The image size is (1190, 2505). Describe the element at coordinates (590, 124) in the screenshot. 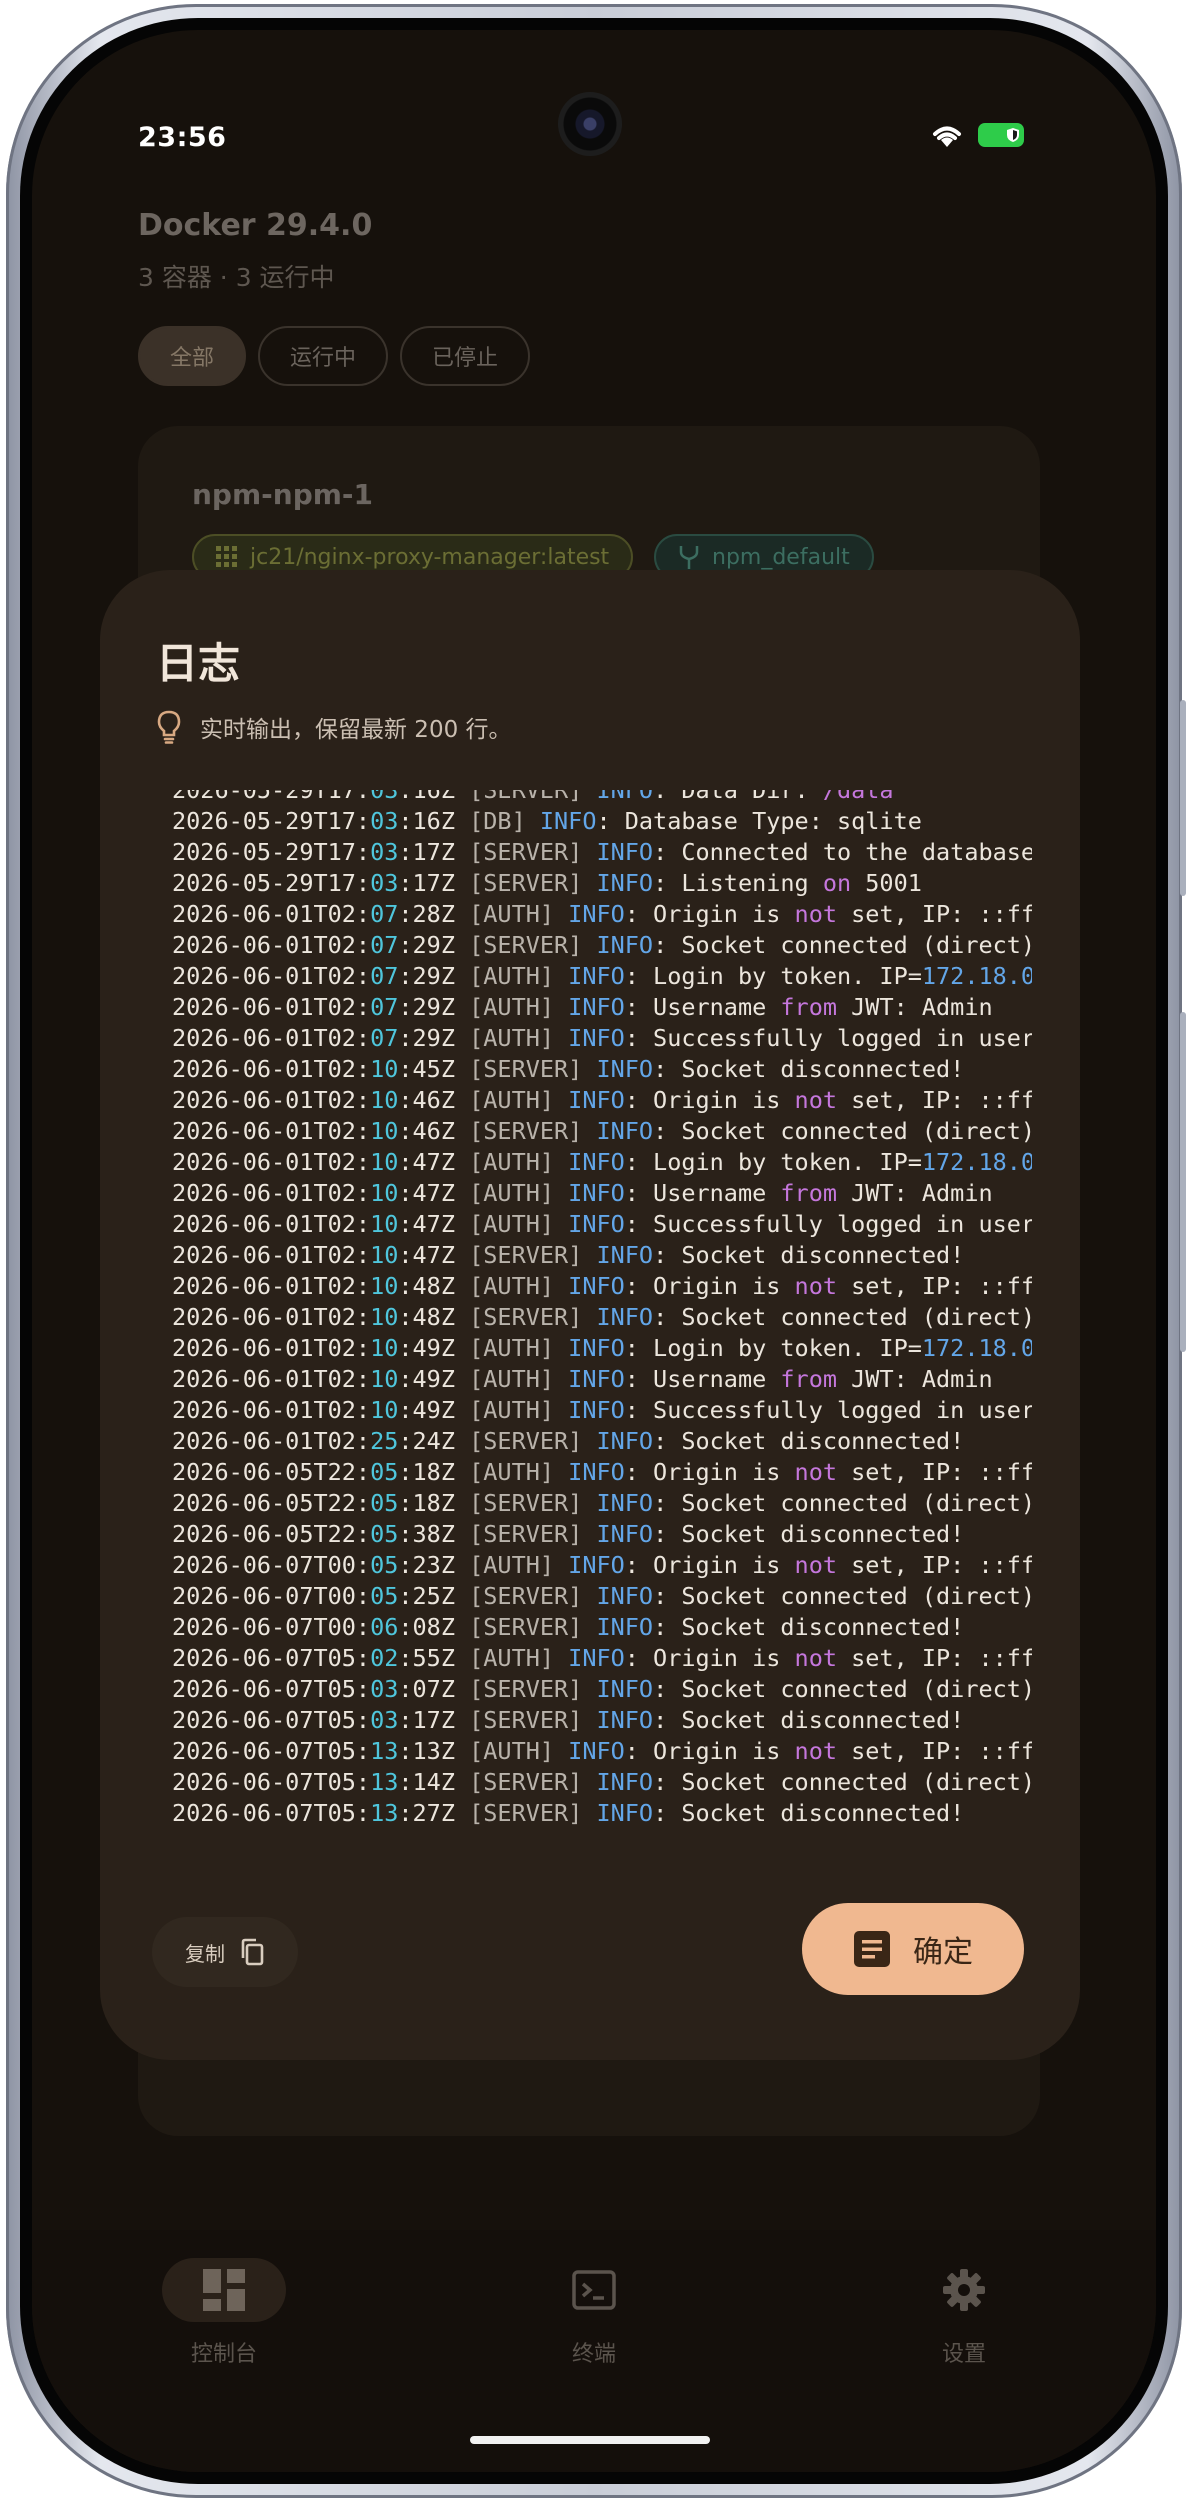

I see `front-camera` at that location.